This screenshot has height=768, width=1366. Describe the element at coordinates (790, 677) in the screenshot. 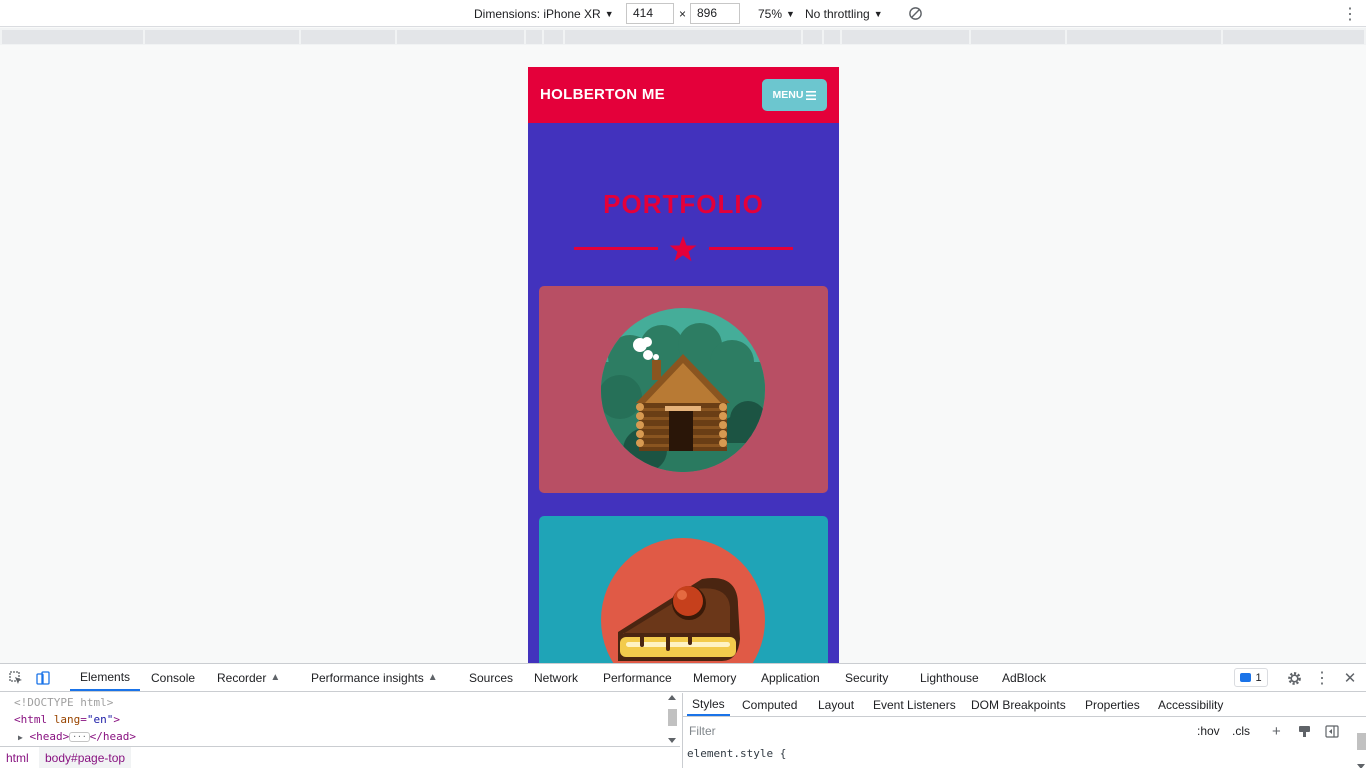

I see `tab-application: Application` at that location.